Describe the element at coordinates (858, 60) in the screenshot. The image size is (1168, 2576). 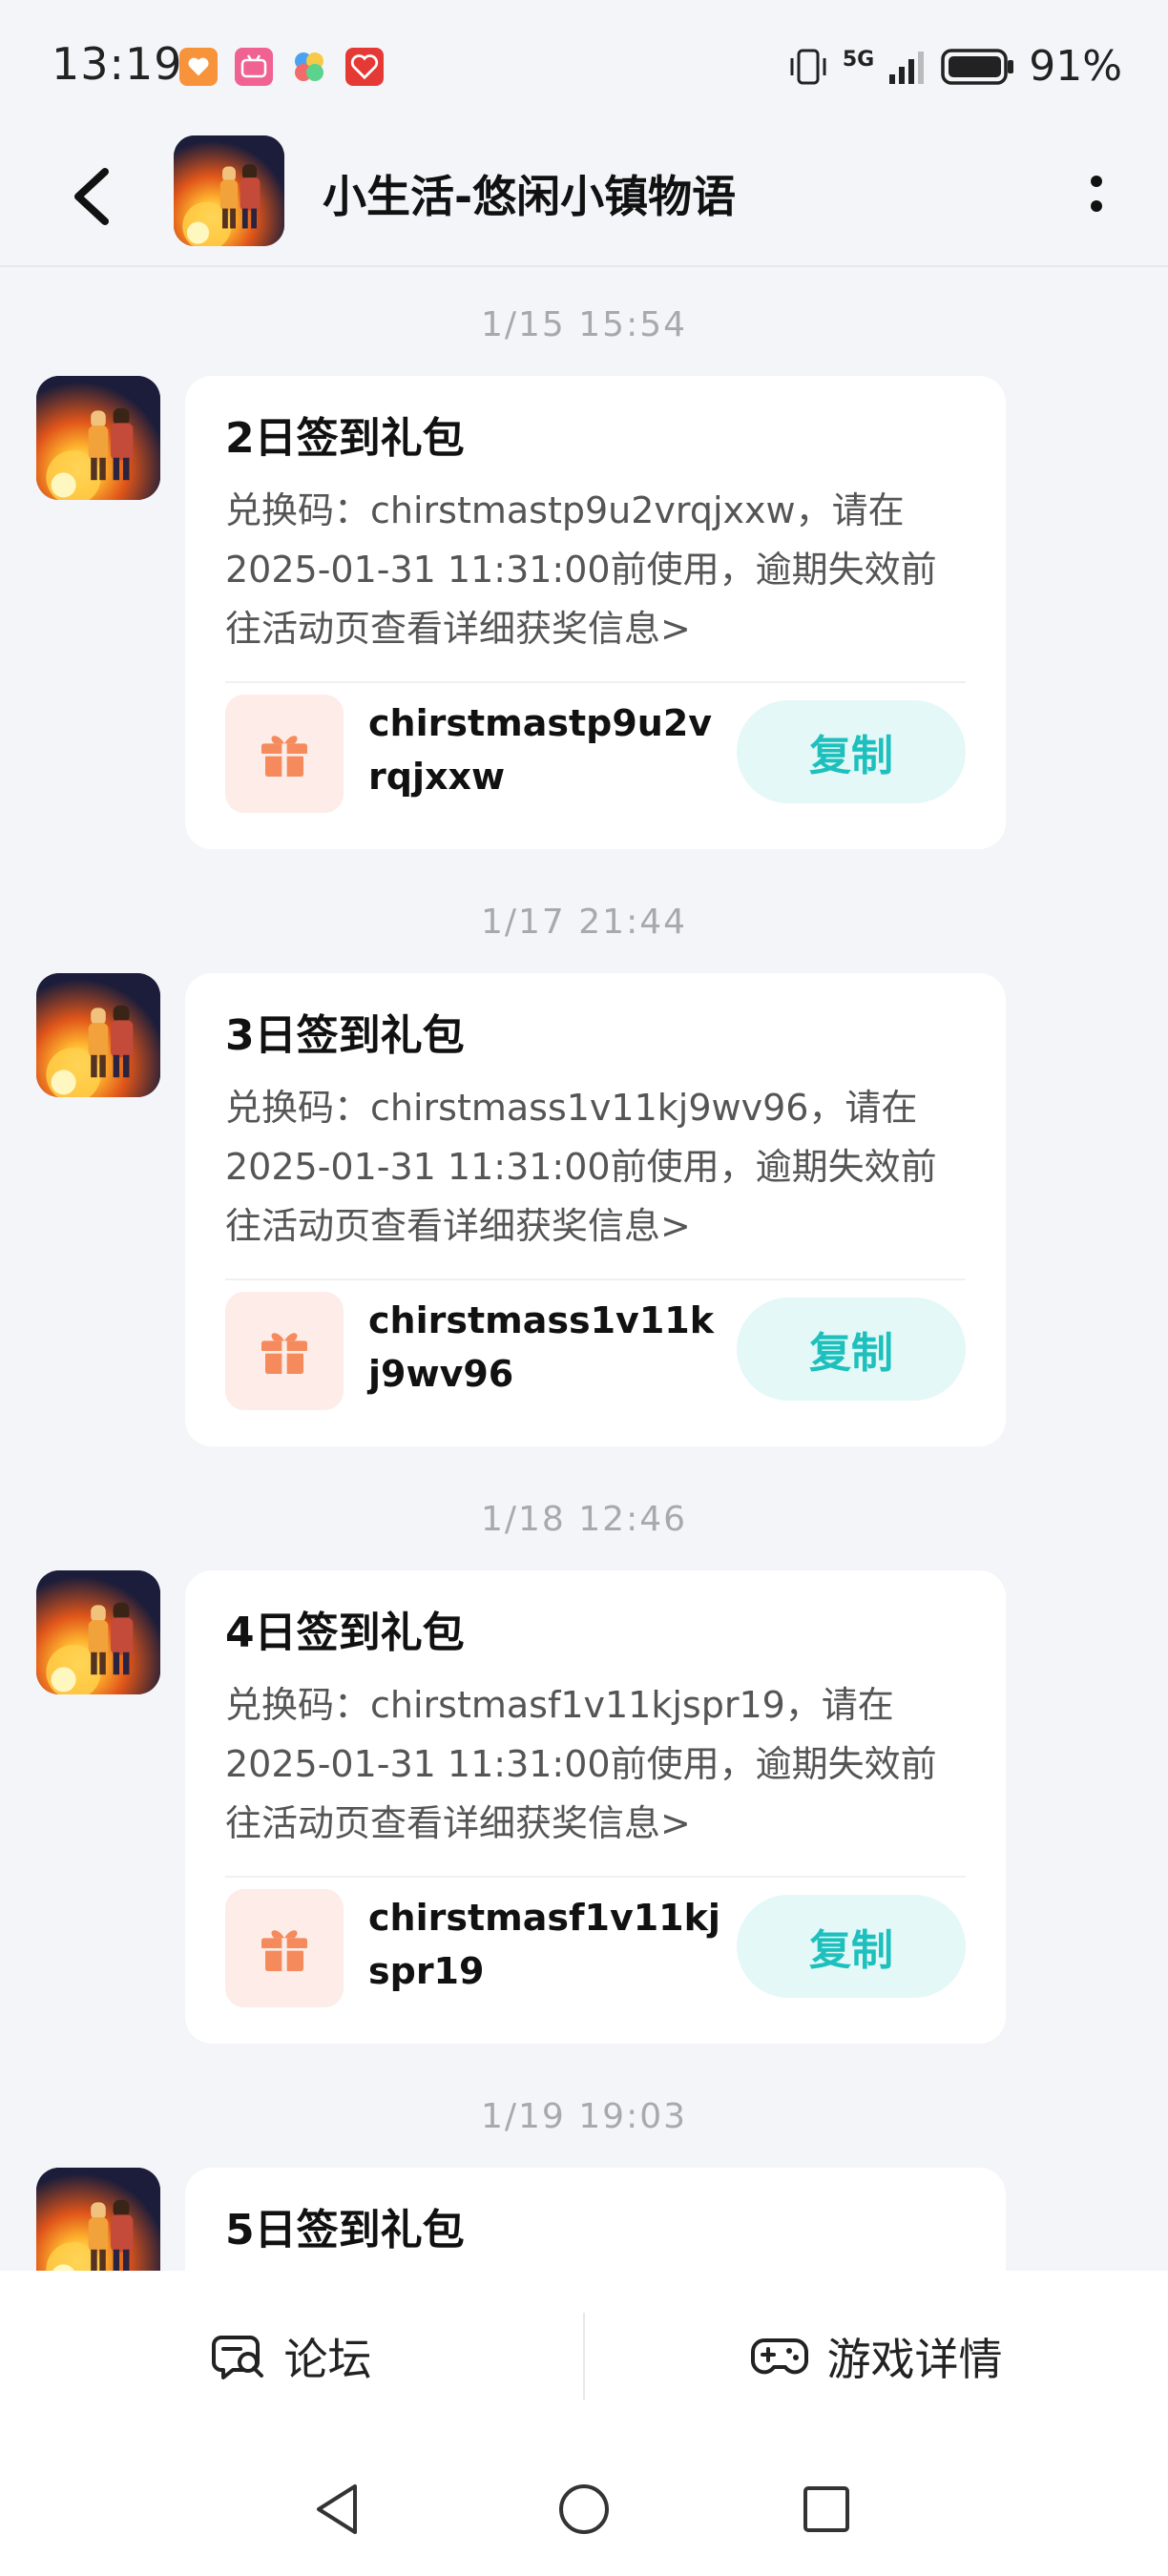
I see `network-type: 5G` at that location.